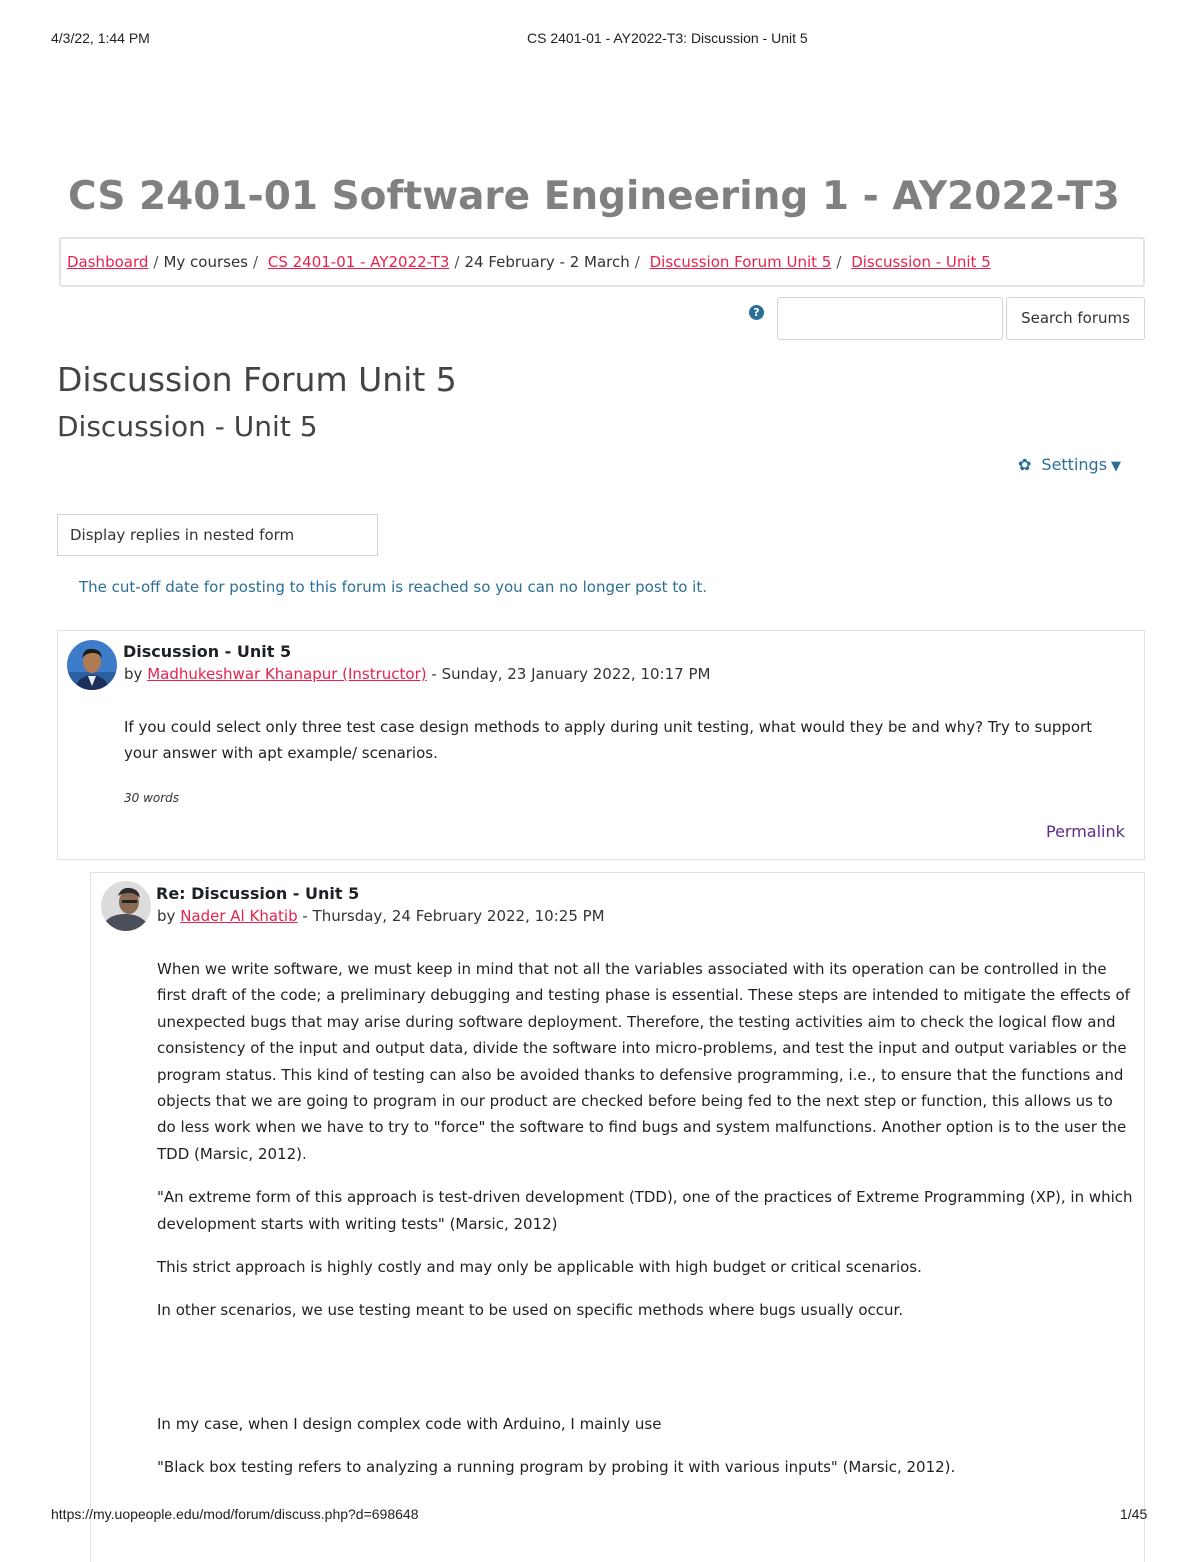 Image resolution: width=1200 pixels, height=1562 pixels. I want to click on breadcrumb-course: CS 2401-01 - AY2022-T3, so click(359, 262).